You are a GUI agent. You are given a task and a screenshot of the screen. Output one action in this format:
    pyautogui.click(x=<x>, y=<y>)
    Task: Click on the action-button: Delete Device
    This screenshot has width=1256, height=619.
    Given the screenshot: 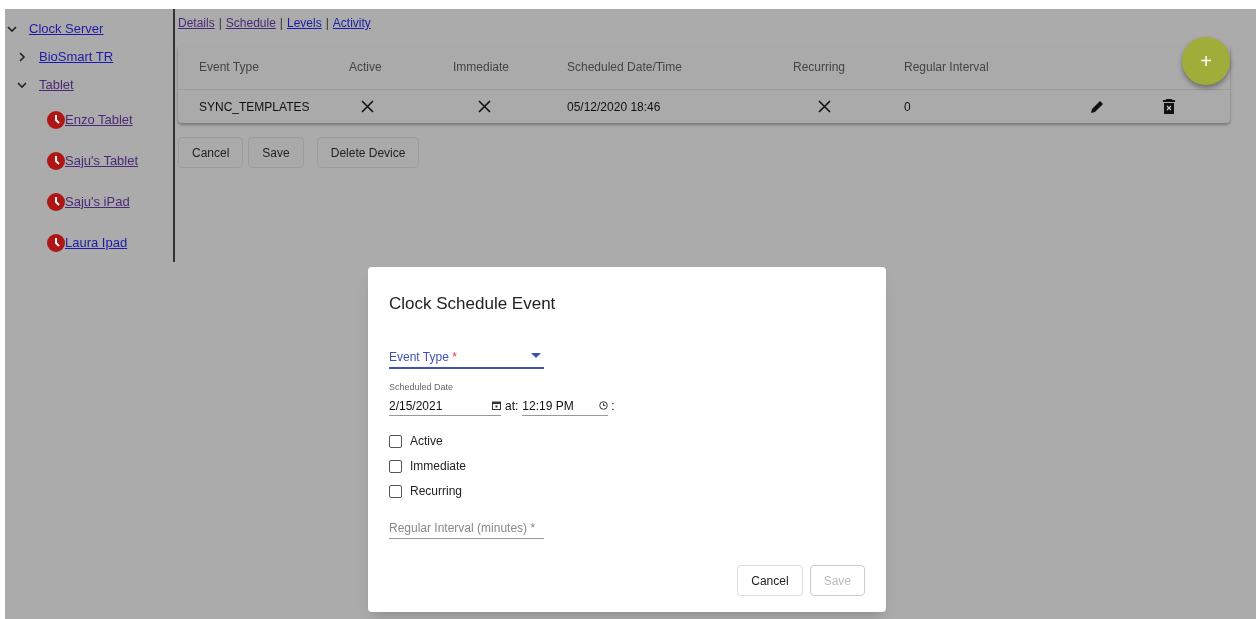 What is the action you would take?
    pyautogui.click(x=368, y=152)
    